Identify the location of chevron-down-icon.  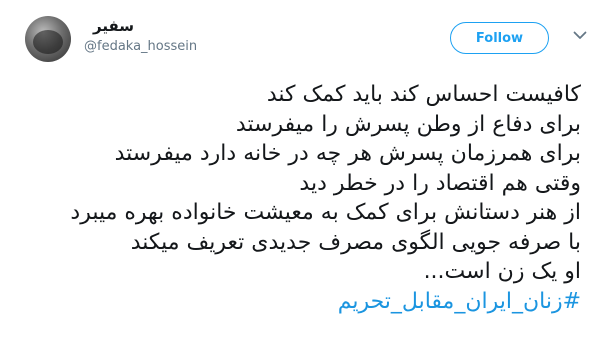
(580, 35).